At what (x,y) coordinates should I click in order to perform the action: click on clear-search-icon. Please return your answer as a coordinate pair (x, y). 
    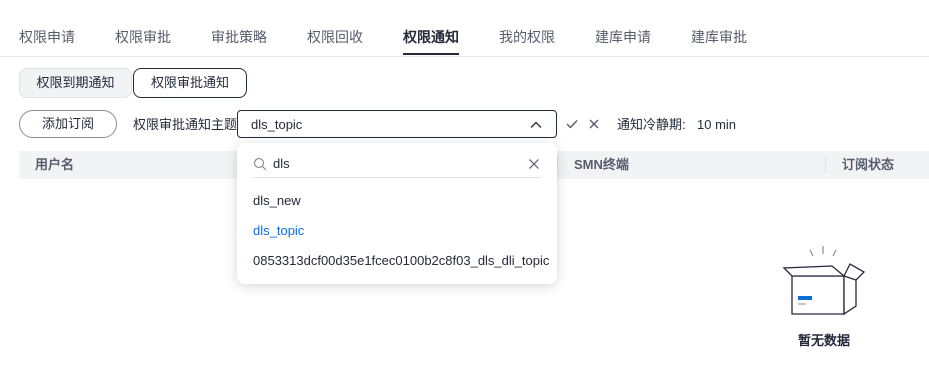
    Looking at the image, I should click on (534, 164).